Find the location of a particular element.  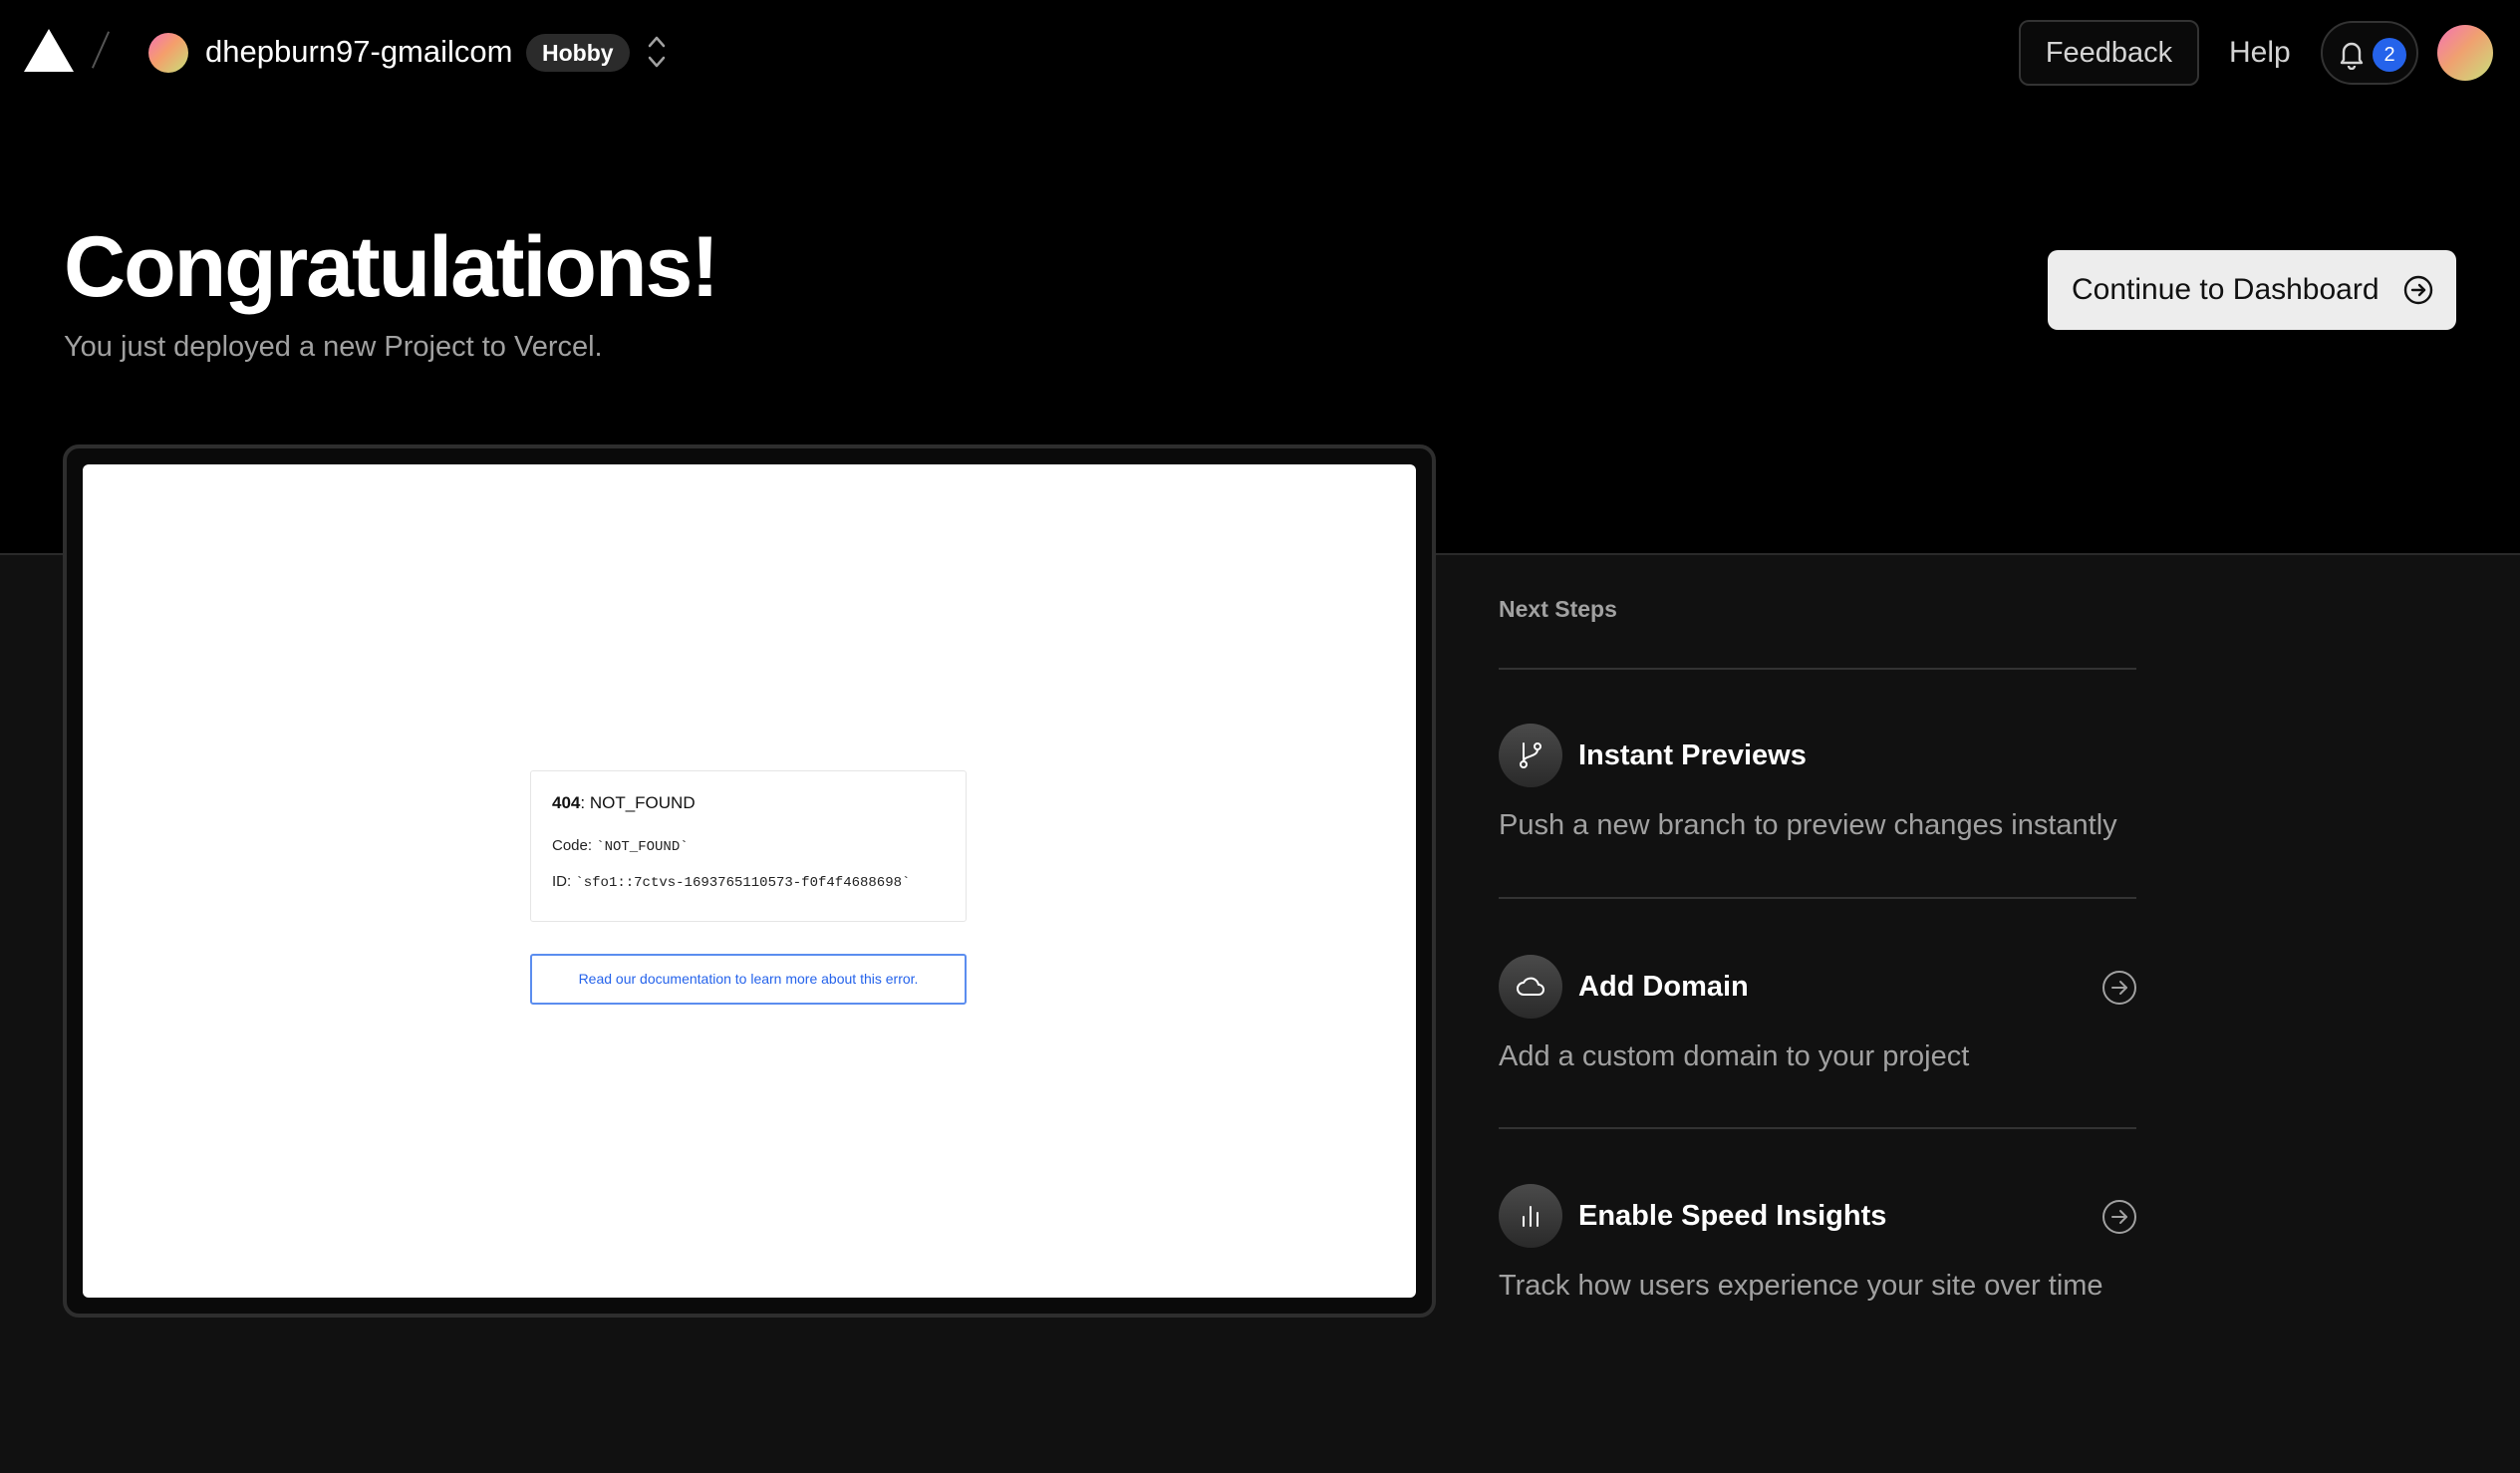

error-title: 404: NOT_FOUND is located at coordinates (624, 803).